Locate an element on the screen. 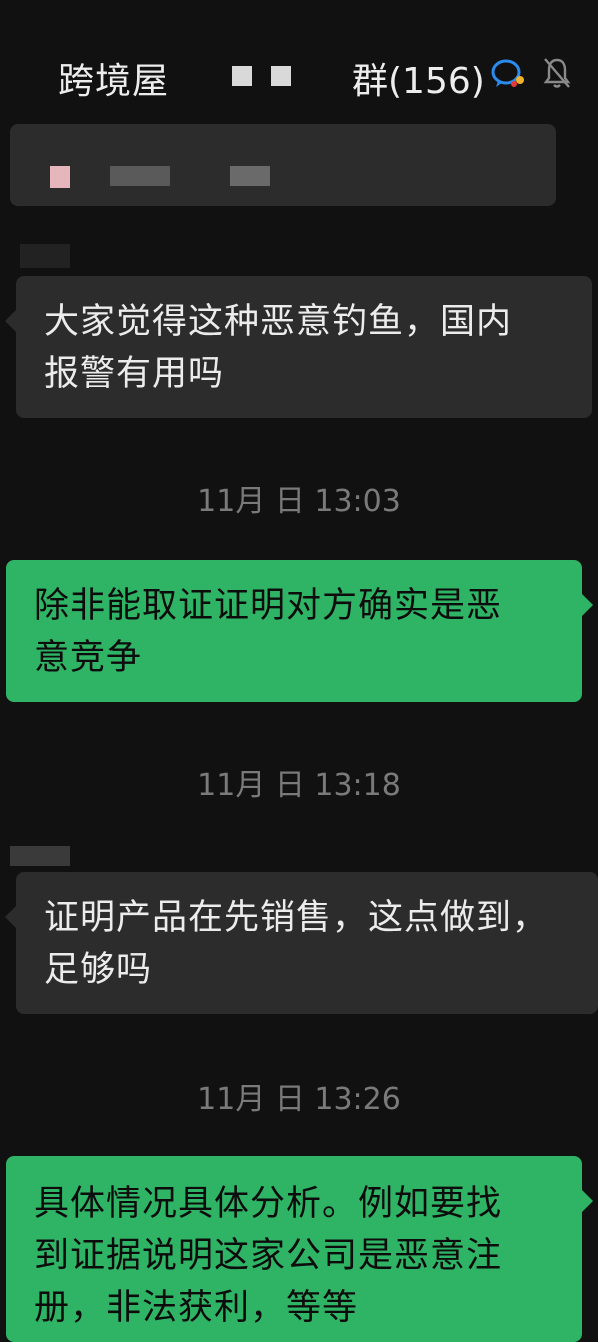  timestamp: 11月 日 13:18 is located at coordinates (299, 785).